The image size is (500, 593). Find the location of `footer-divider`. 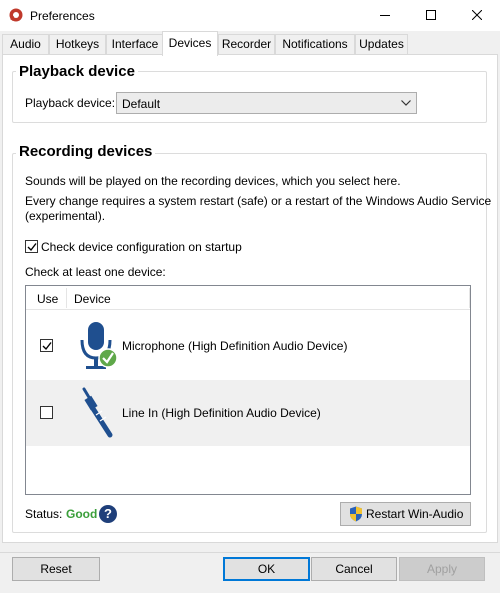

footer-divider is located at coordinates (250, 552).